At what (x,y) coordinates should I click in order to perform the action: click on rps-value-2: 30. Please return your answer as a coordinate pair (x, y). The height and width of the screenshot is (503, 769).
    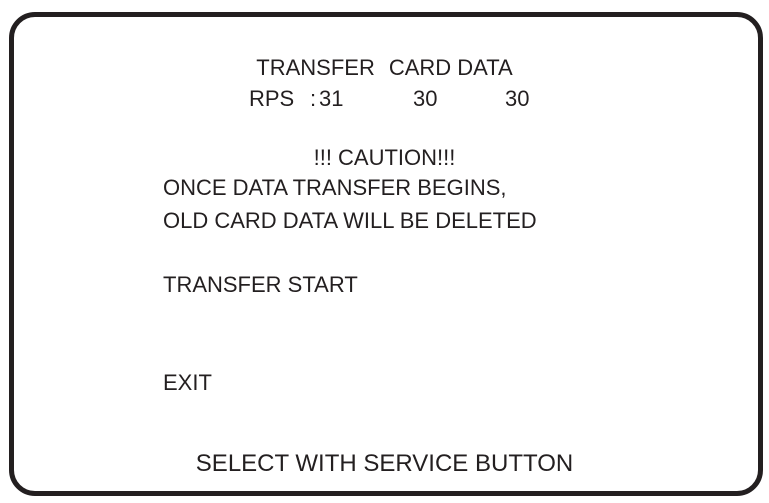
    Looking at the image, I should click on (425, 98).